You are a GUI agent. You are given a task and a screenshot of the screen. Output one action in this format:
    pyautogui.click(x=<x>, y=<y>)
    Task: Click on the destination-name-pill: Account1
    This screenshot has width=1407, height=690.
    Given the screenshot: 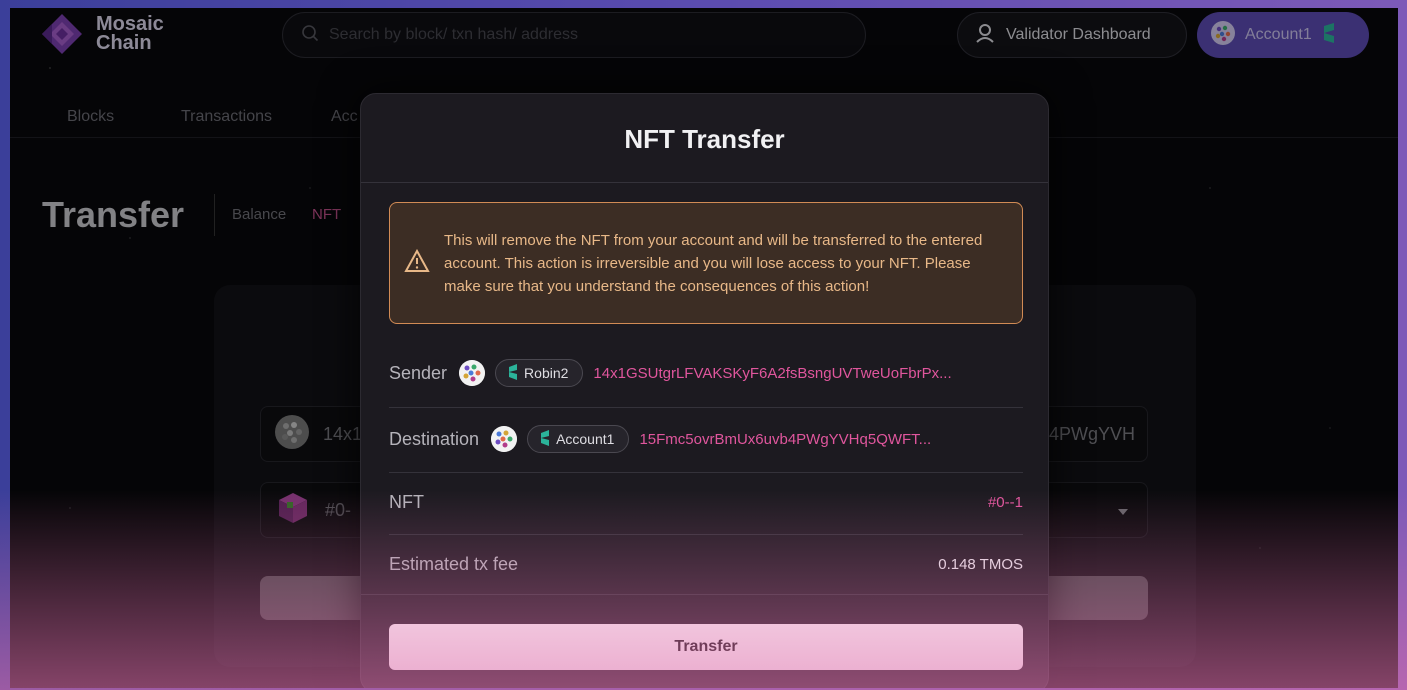 What is the action you would take?
    pyautogui.click(x=578, y=439)
    